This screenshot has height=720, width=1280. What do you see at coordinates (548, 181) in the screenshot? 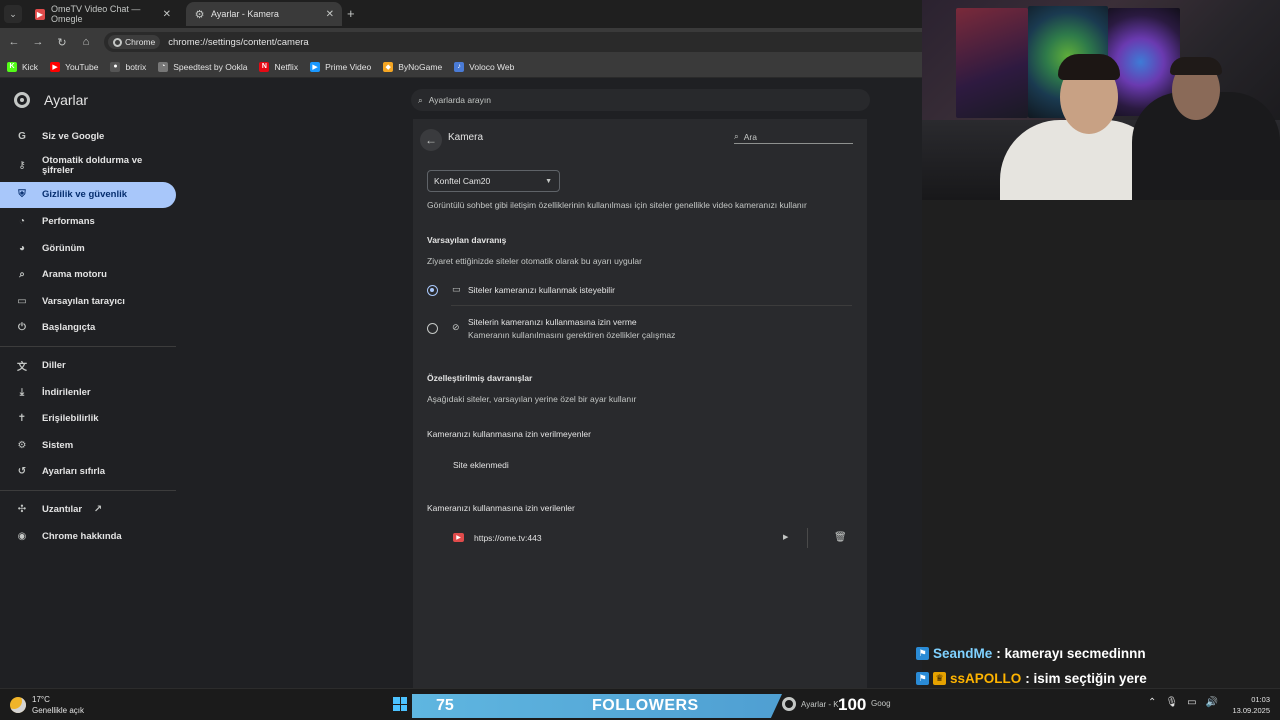
I see `dropdown-arrow-icon: ▼` at bounding box center [548, 181].